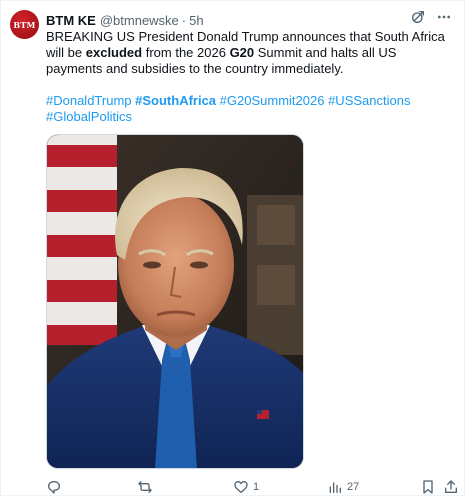 The width and height of the screenshot is (467, 498). I want to click on action-bar: 1 27, so click(251, 487).